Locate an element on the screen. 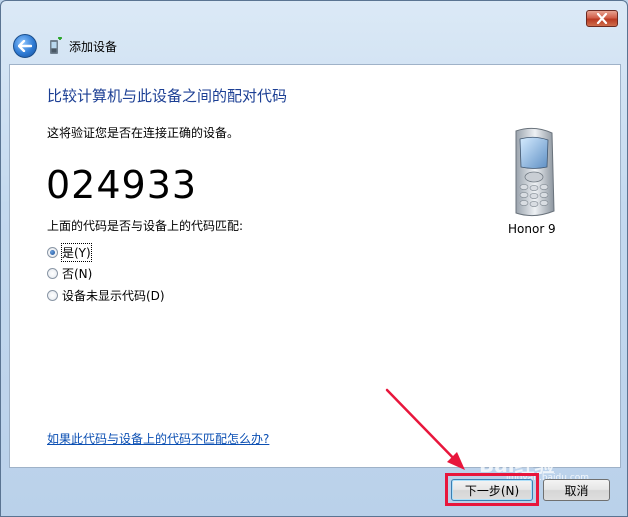  match-question: 上面的代码是否与设备上的代码匹配: is located at coordinates (145, 226).